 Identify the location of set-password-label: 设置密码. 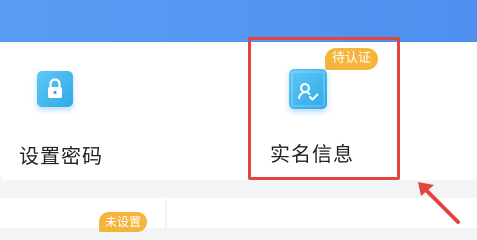
(61, 156).